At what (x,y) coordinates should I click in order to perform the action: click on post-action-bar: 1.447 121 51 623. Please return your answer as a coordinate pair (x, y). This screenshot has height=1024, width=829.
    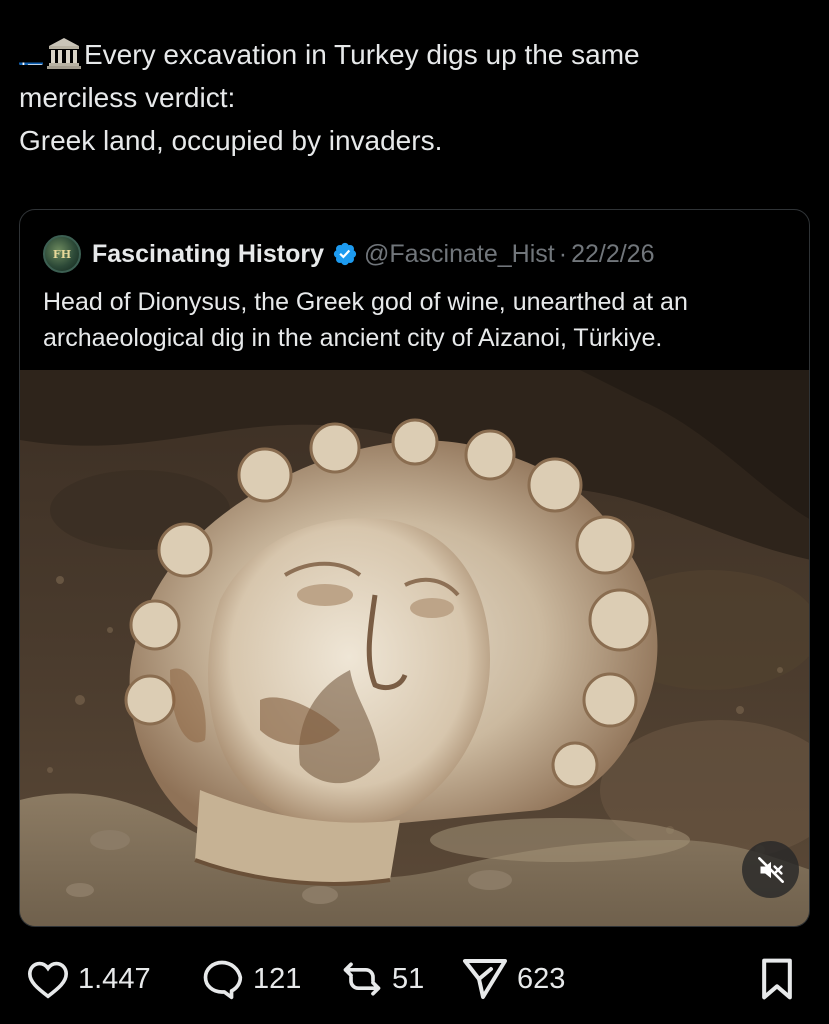
    Looking at the image, I should click on (414, 977).